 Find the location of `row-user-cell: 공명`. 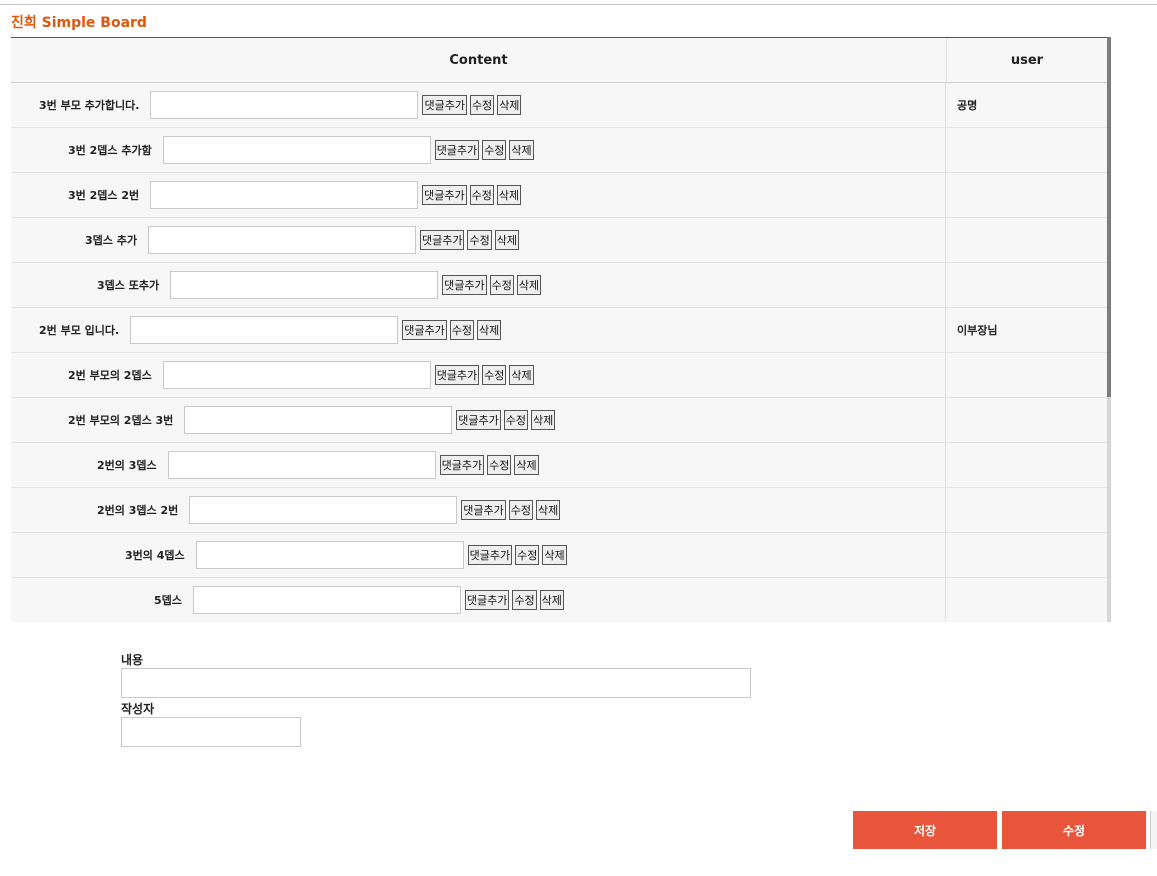

row-user-cell: 공명 is located at coordinates (967, 105).